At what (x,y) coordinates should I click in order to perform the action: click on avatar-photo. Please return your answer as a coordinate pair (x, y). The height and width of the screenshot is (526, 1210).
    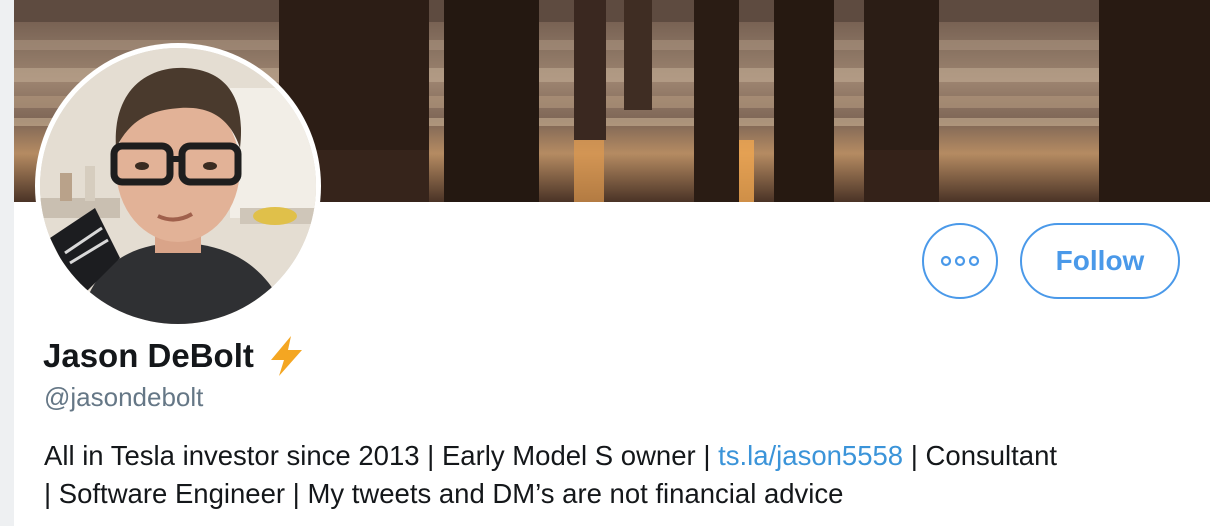
    Looking at the image, I should click on (178, 186).